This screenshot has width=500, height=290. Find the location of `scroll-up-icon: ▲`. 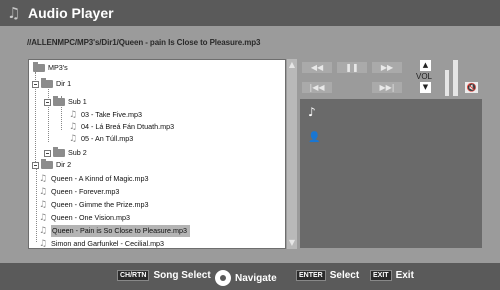

scroll-up-icon: ▲ is located at coordinates (292, 65).